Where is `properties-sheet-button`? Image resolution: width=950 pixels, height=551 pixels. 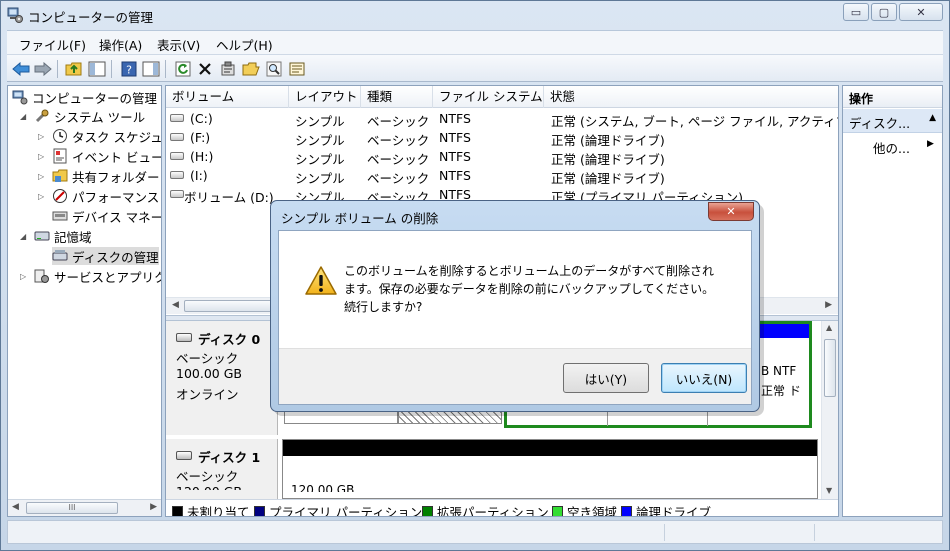 properties-sheet-button is located at coordinates (297, 69).